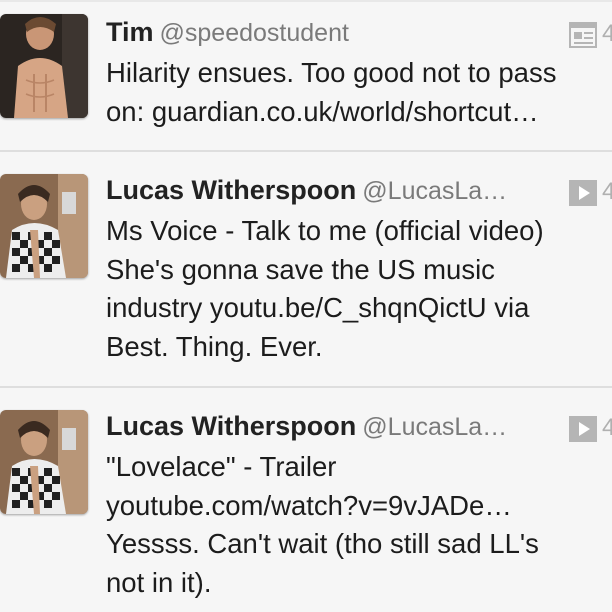 The width and height of the screenshot is (612, 612). What do you see at coordinates (254, 33) in the screenshot?
I see `author-handle: @speedostudent` at bounding box center [254, 33].